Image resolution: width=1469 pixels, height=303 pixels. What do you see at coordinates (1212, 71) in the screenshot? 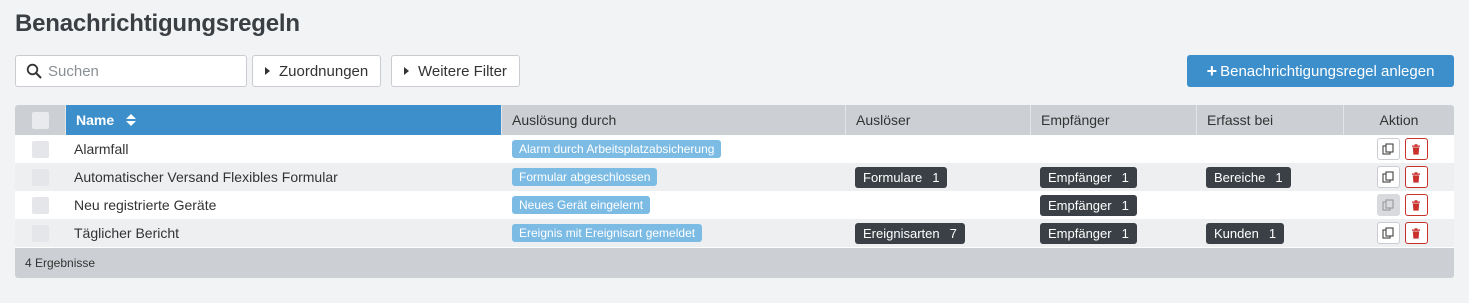
I see `plus-icon: +` at bounding box center [1212, 71].